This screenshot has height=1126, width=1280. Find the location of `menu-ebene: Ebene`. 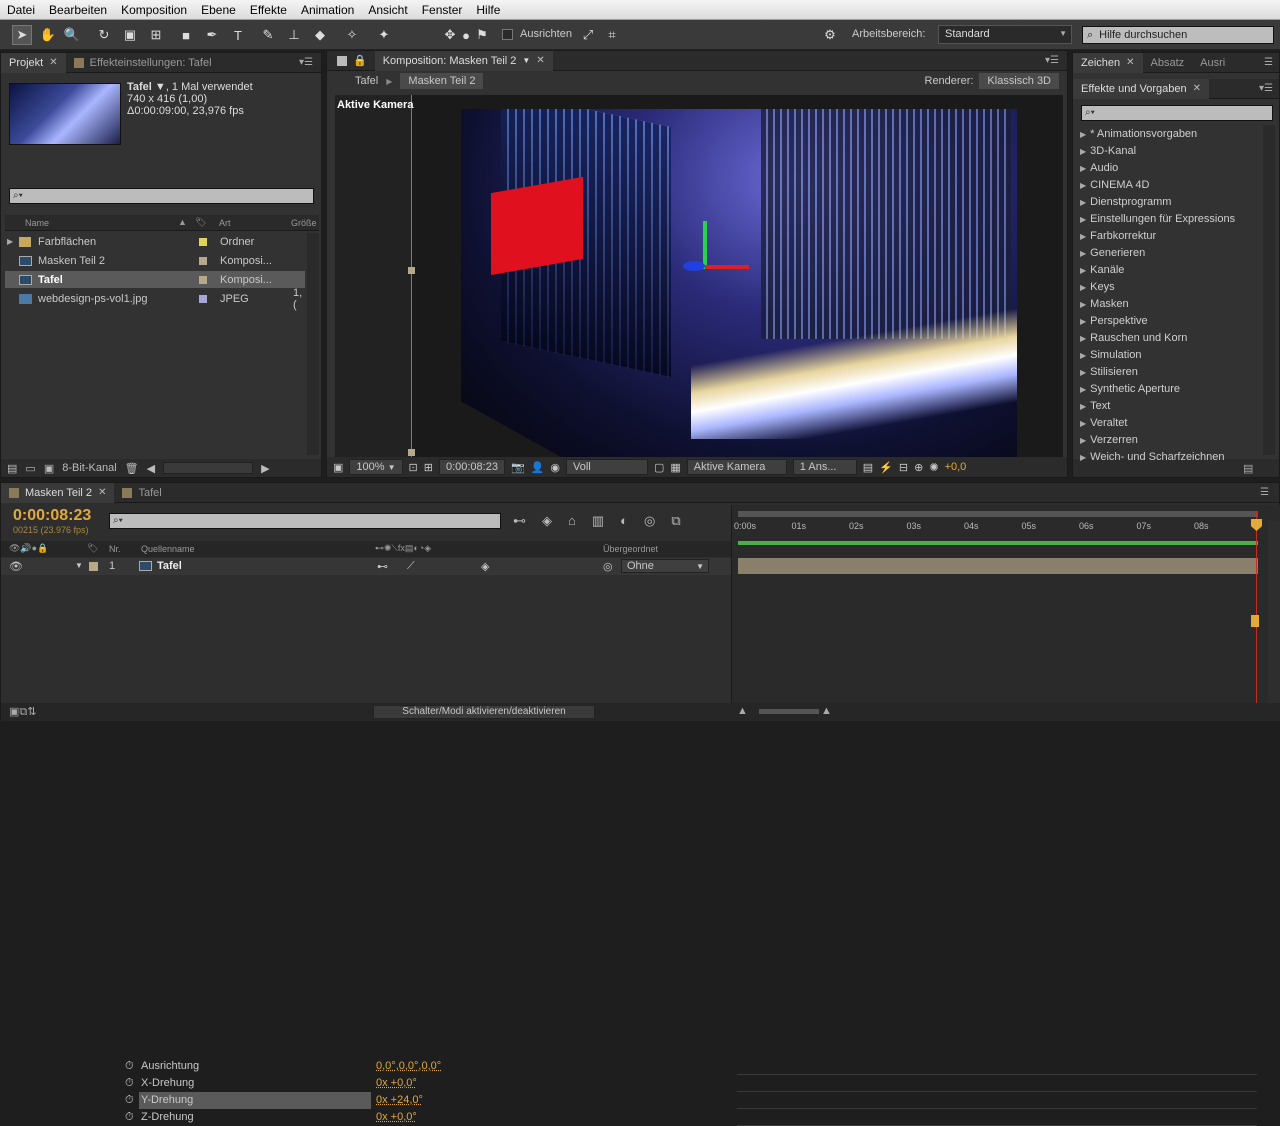

menu-ebene: Ebene is located at coordinates (218, 10).